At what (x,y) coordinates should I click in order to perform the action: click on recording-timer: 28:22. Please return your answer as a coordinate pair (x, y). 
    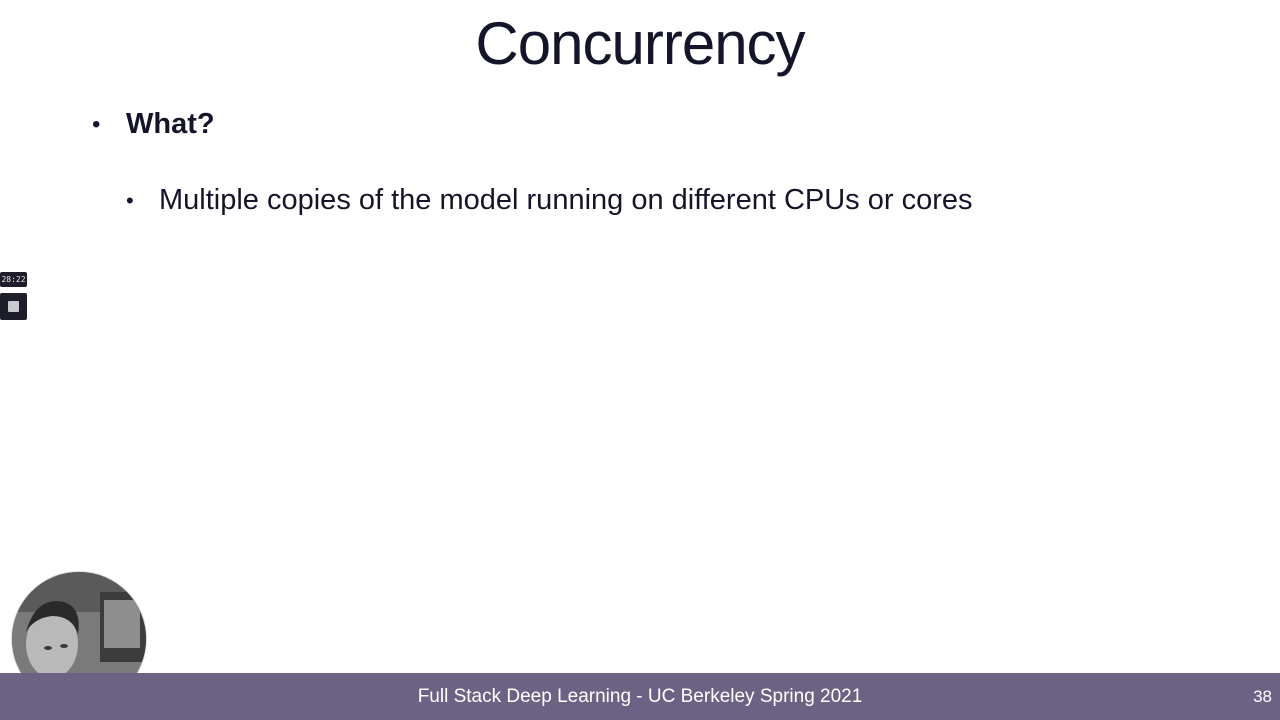
    Looking at the image, I should click on (13, 279).